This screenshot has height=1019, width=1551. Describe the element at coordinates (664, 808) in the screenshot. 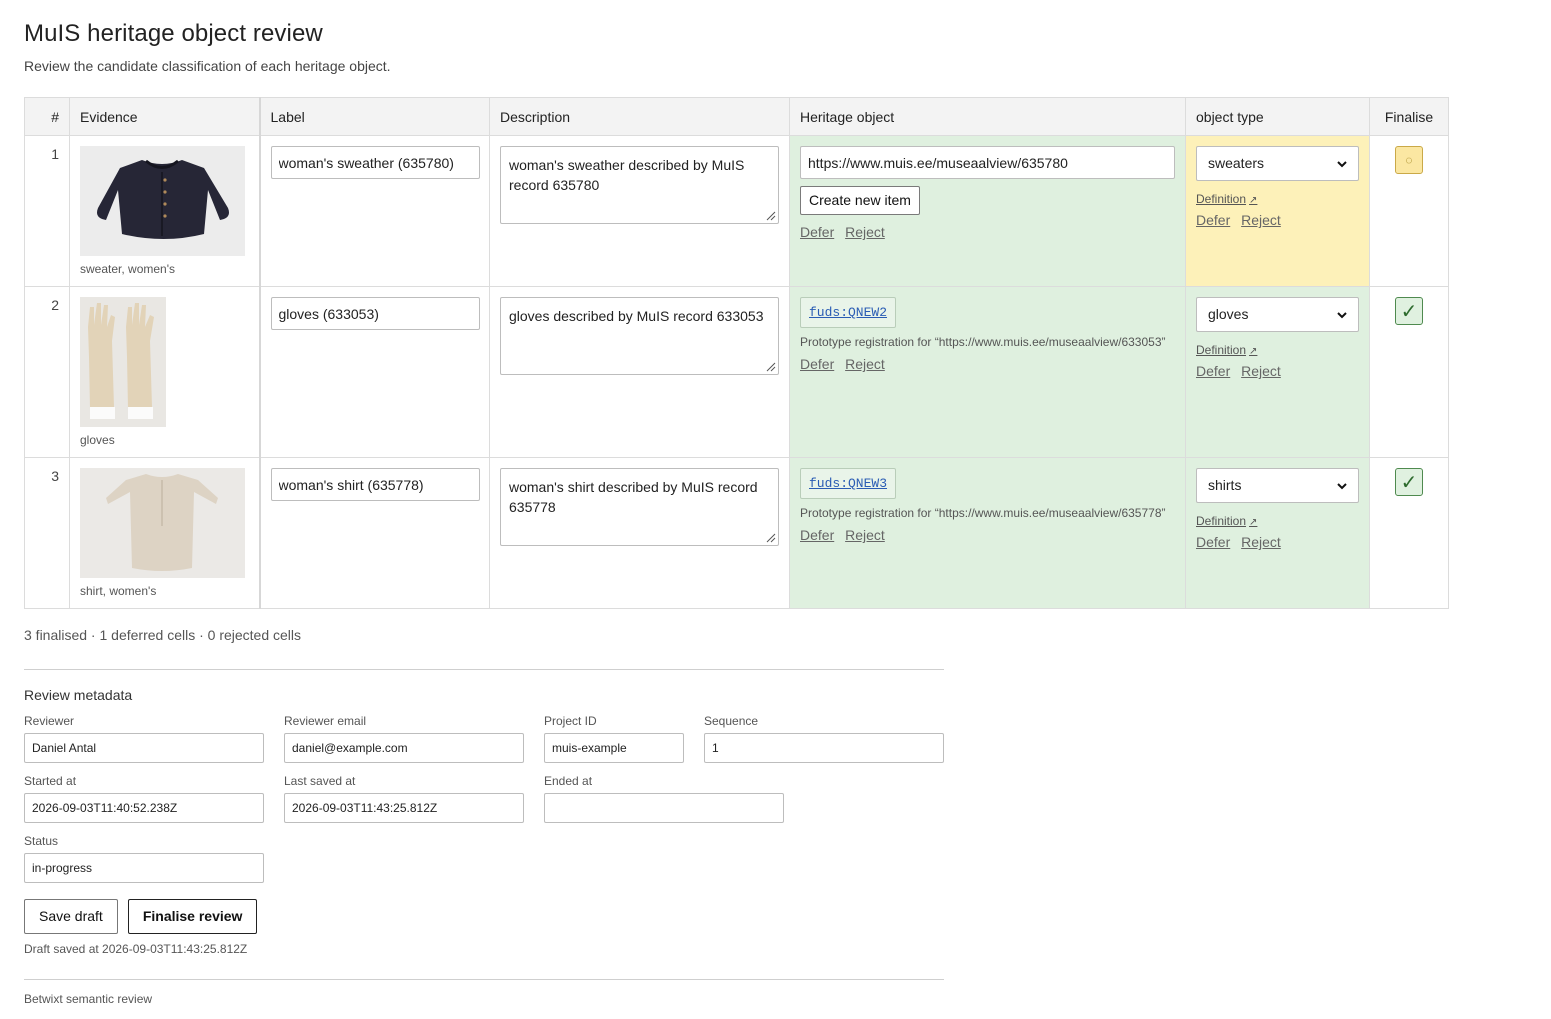

I see `ended-input` at that location.